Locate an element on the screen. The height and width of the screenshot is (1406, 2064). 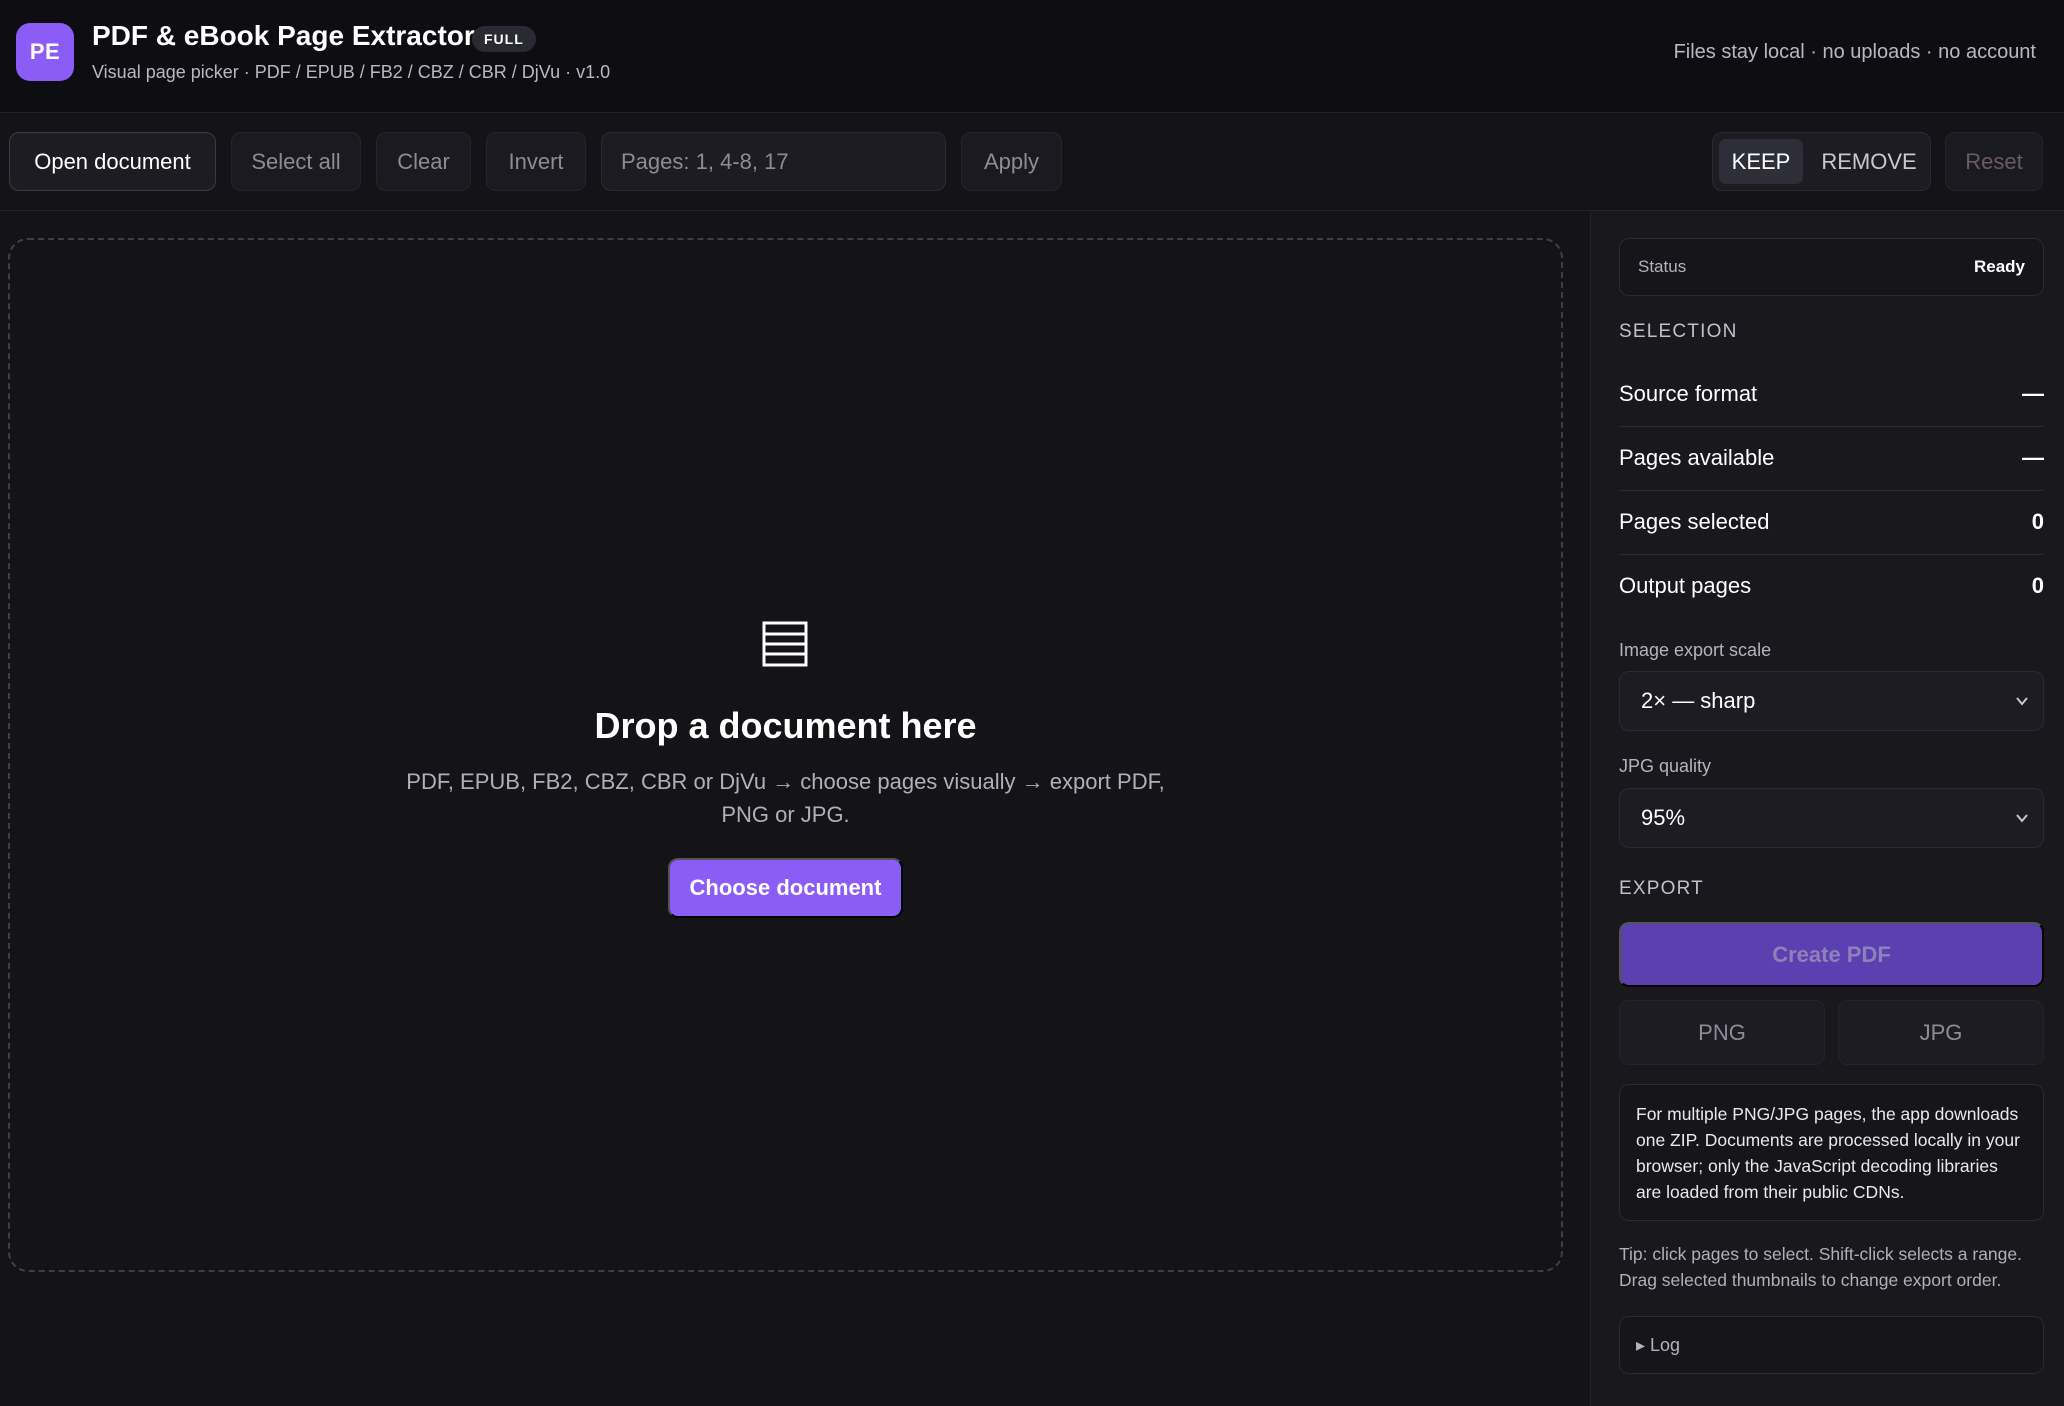
select-all-button: Select all is located at coordinates (296, 161).